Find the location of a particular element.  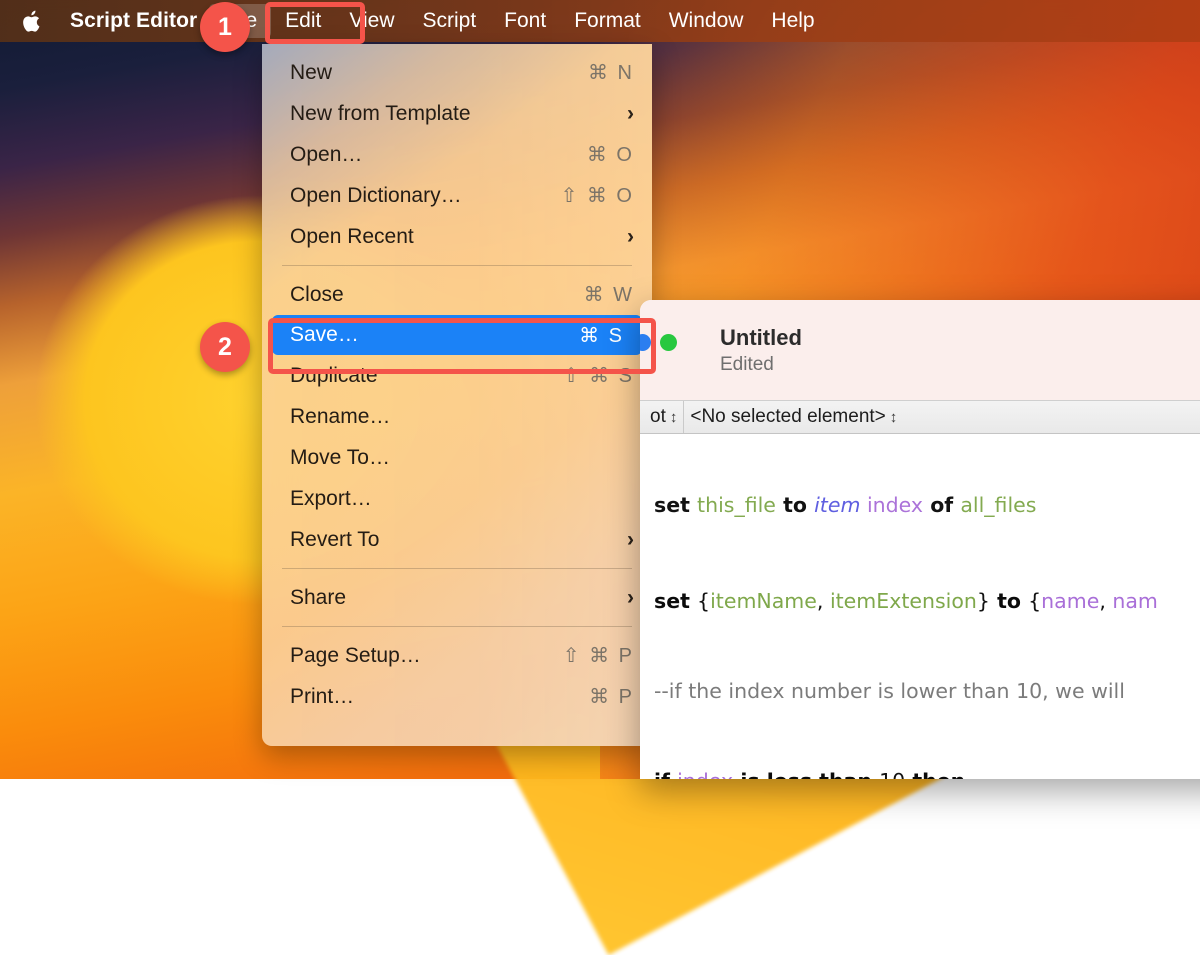

document-title-block: Untitled Edited is located at coordinates (761, 350).